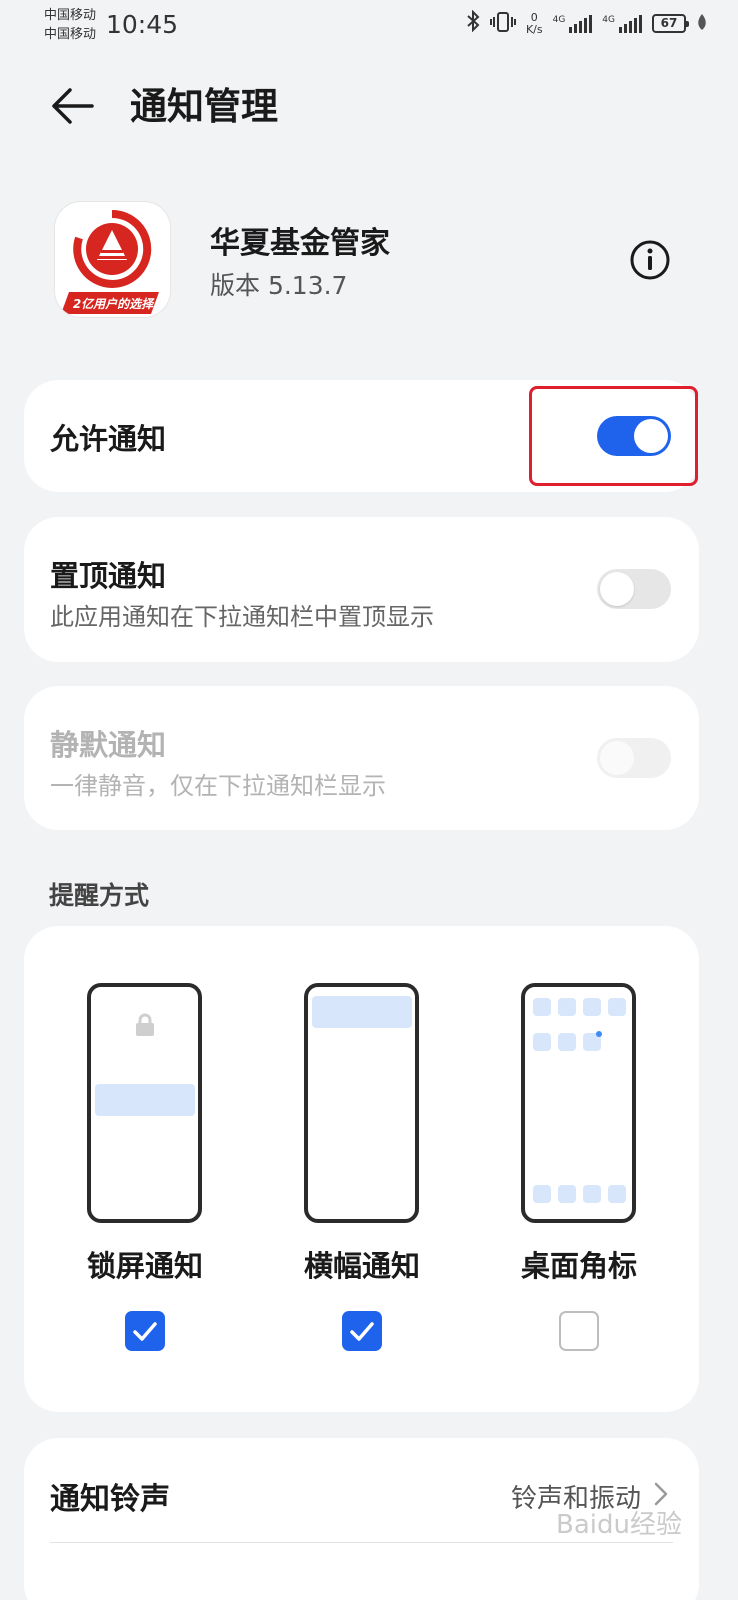  Describe the element at coordinates (572, 23) in the screenshot. I see `signal-icon-1: 4G` at that location.